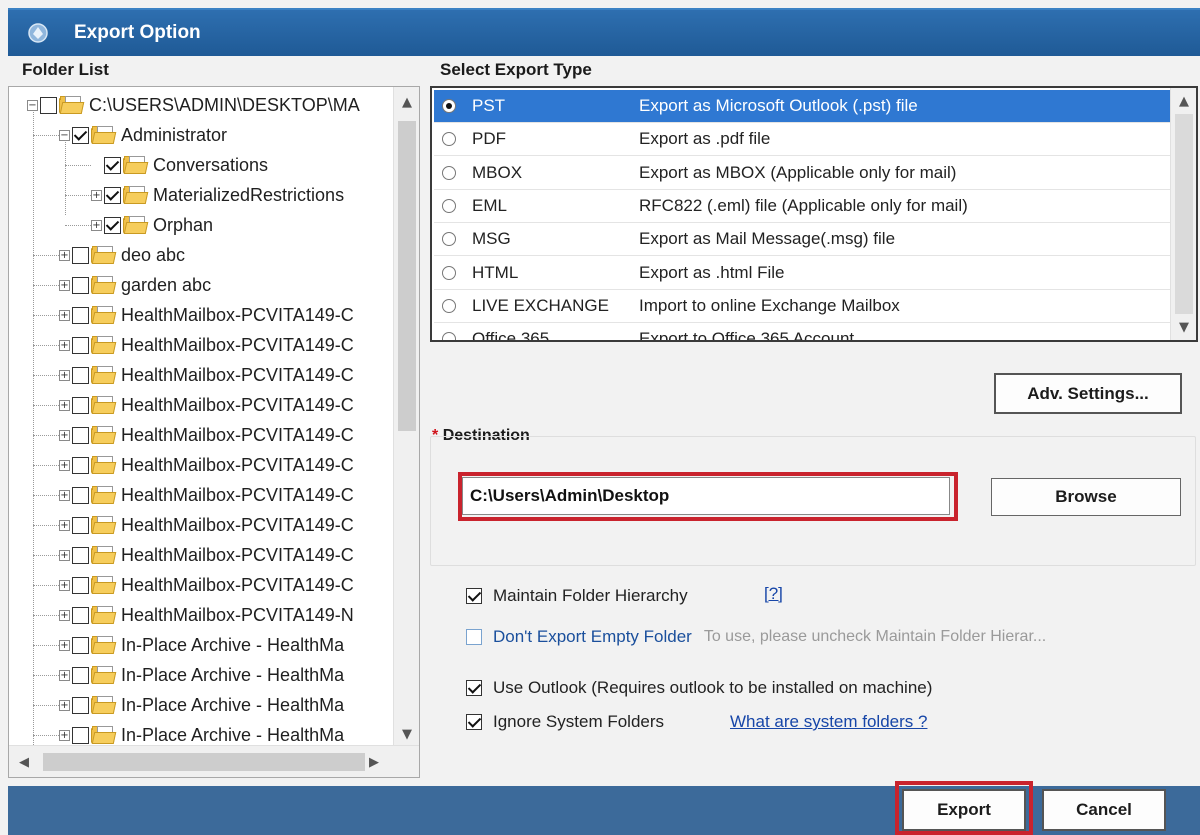 This screenshot has width=1200, height=835. What do you see at coordinates (474, 688) in the screenshot?
I see `use-outlook-checkbox` at bounding box center [474, 688].